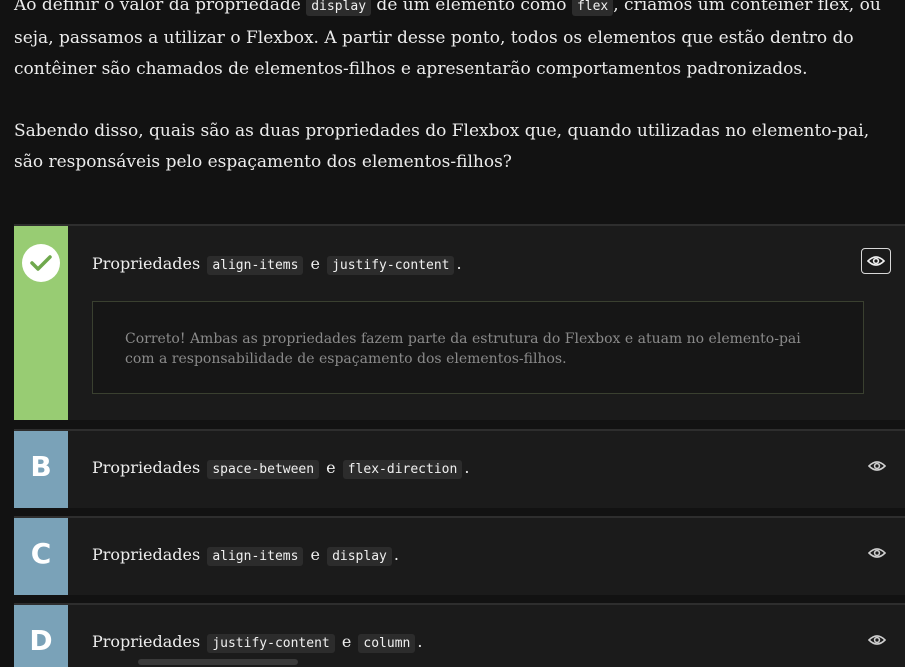 Image resolution: width=905 pixels, height=667 pixels. I want to click on letter-badge-c: C, so click(41, 556).